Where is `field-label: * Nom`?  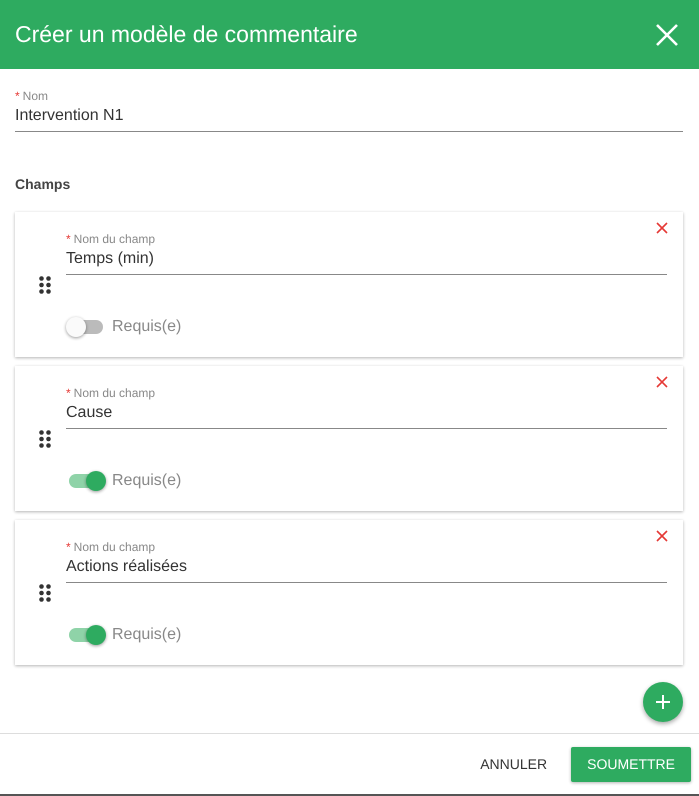 field-label: * Nom is located at coordinates (32, 96).